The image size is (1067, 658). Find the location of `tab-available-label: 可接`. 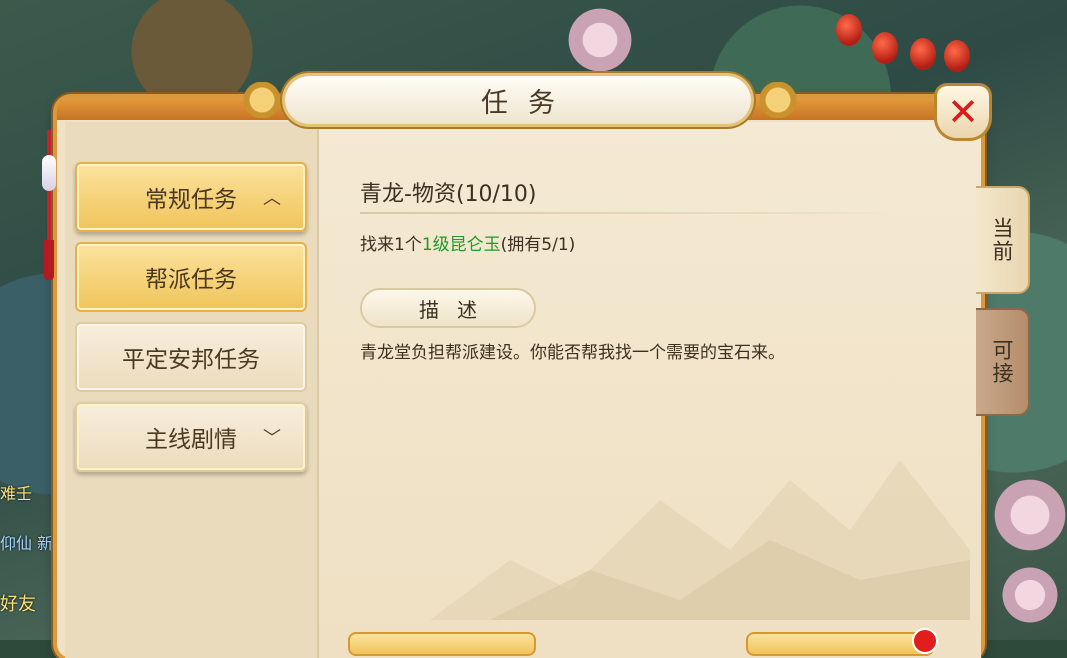

tab-available-label: 可接 is located at coordinates (1002, 362).